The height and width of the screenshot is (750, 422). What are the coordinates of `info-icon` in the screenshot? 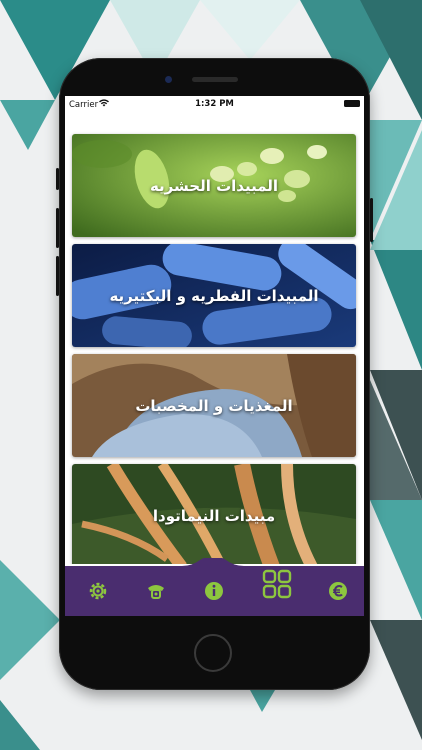 It's located at (214, 591).